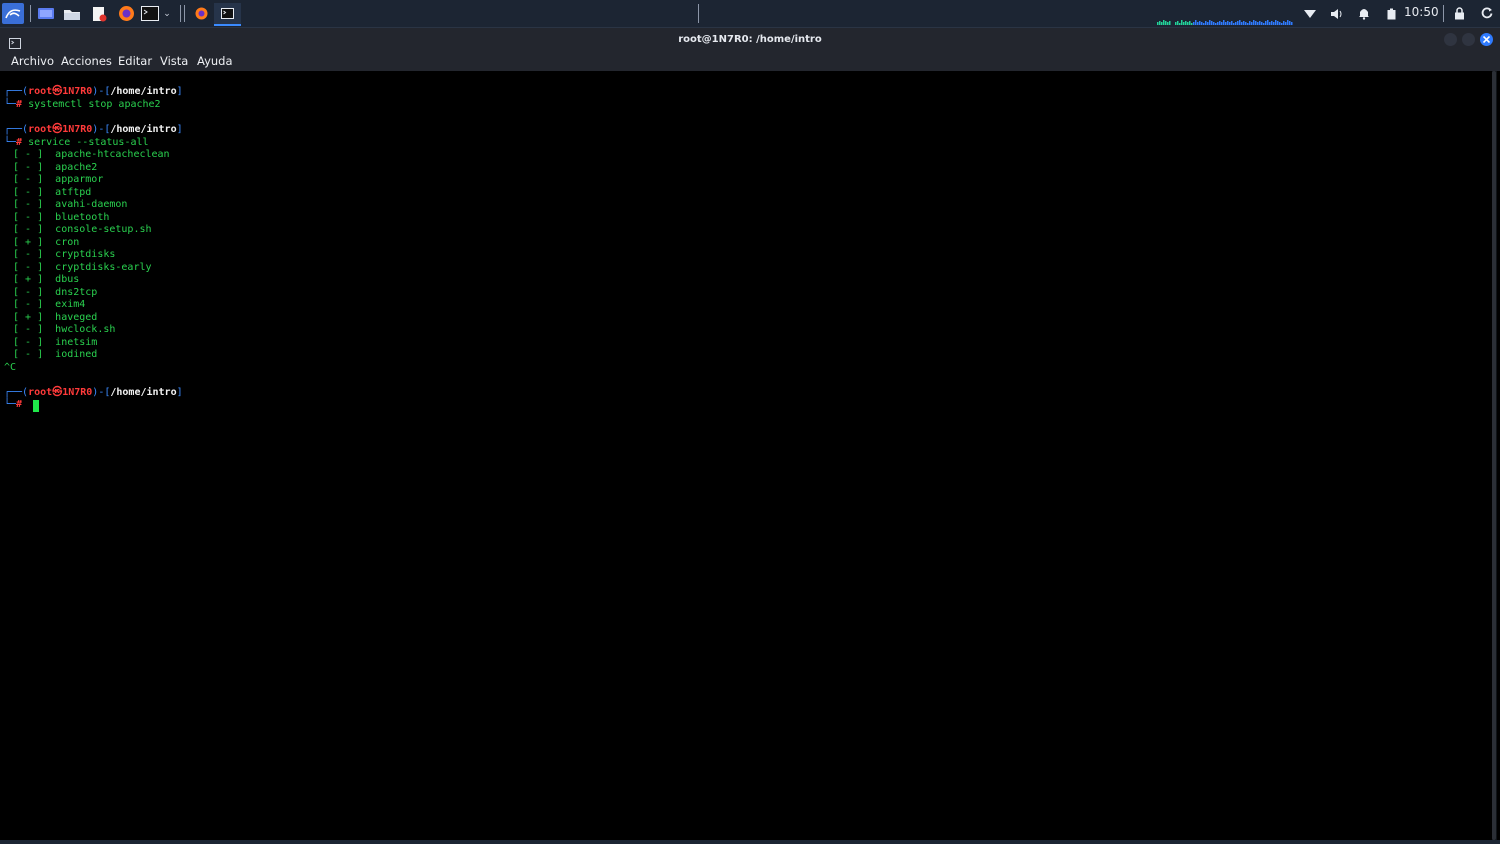  I want to click on prompt-line-bottom: └─# service --status-all, so click(76, 142).